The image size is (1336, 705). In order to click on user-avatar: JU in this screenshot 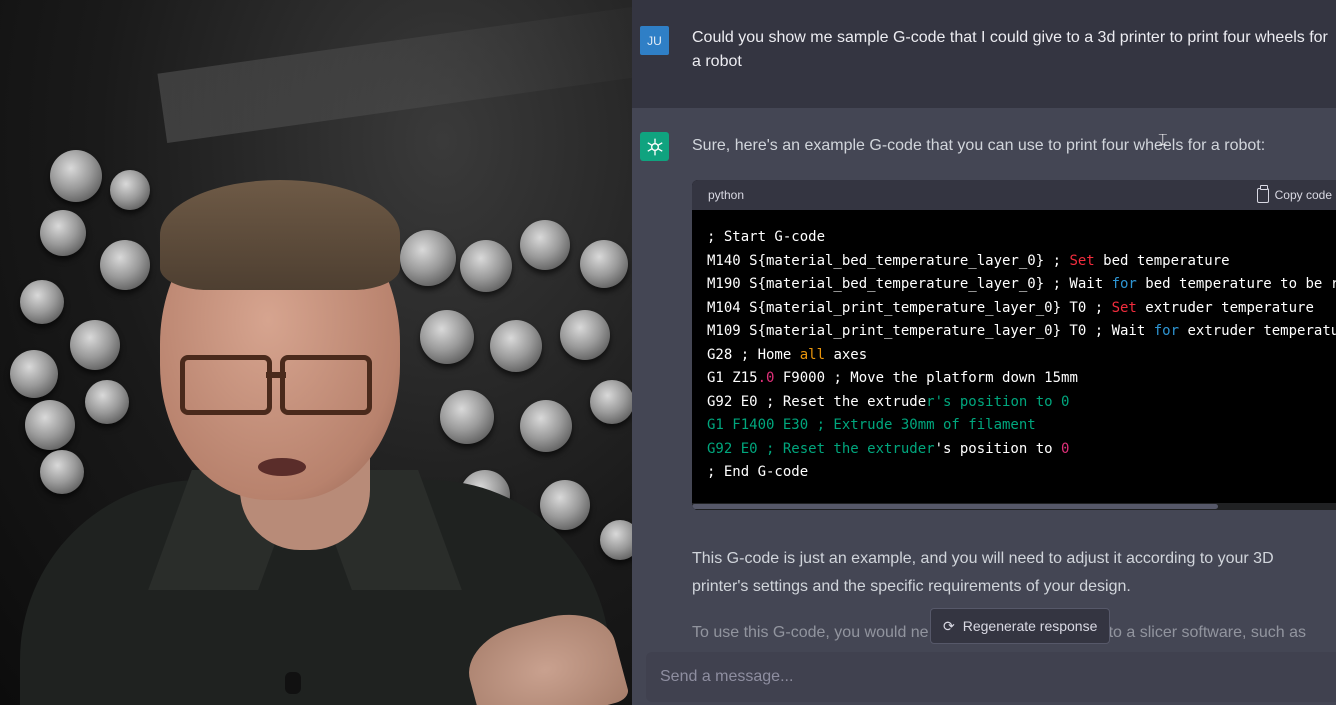, I will do `click(654, 40)`.